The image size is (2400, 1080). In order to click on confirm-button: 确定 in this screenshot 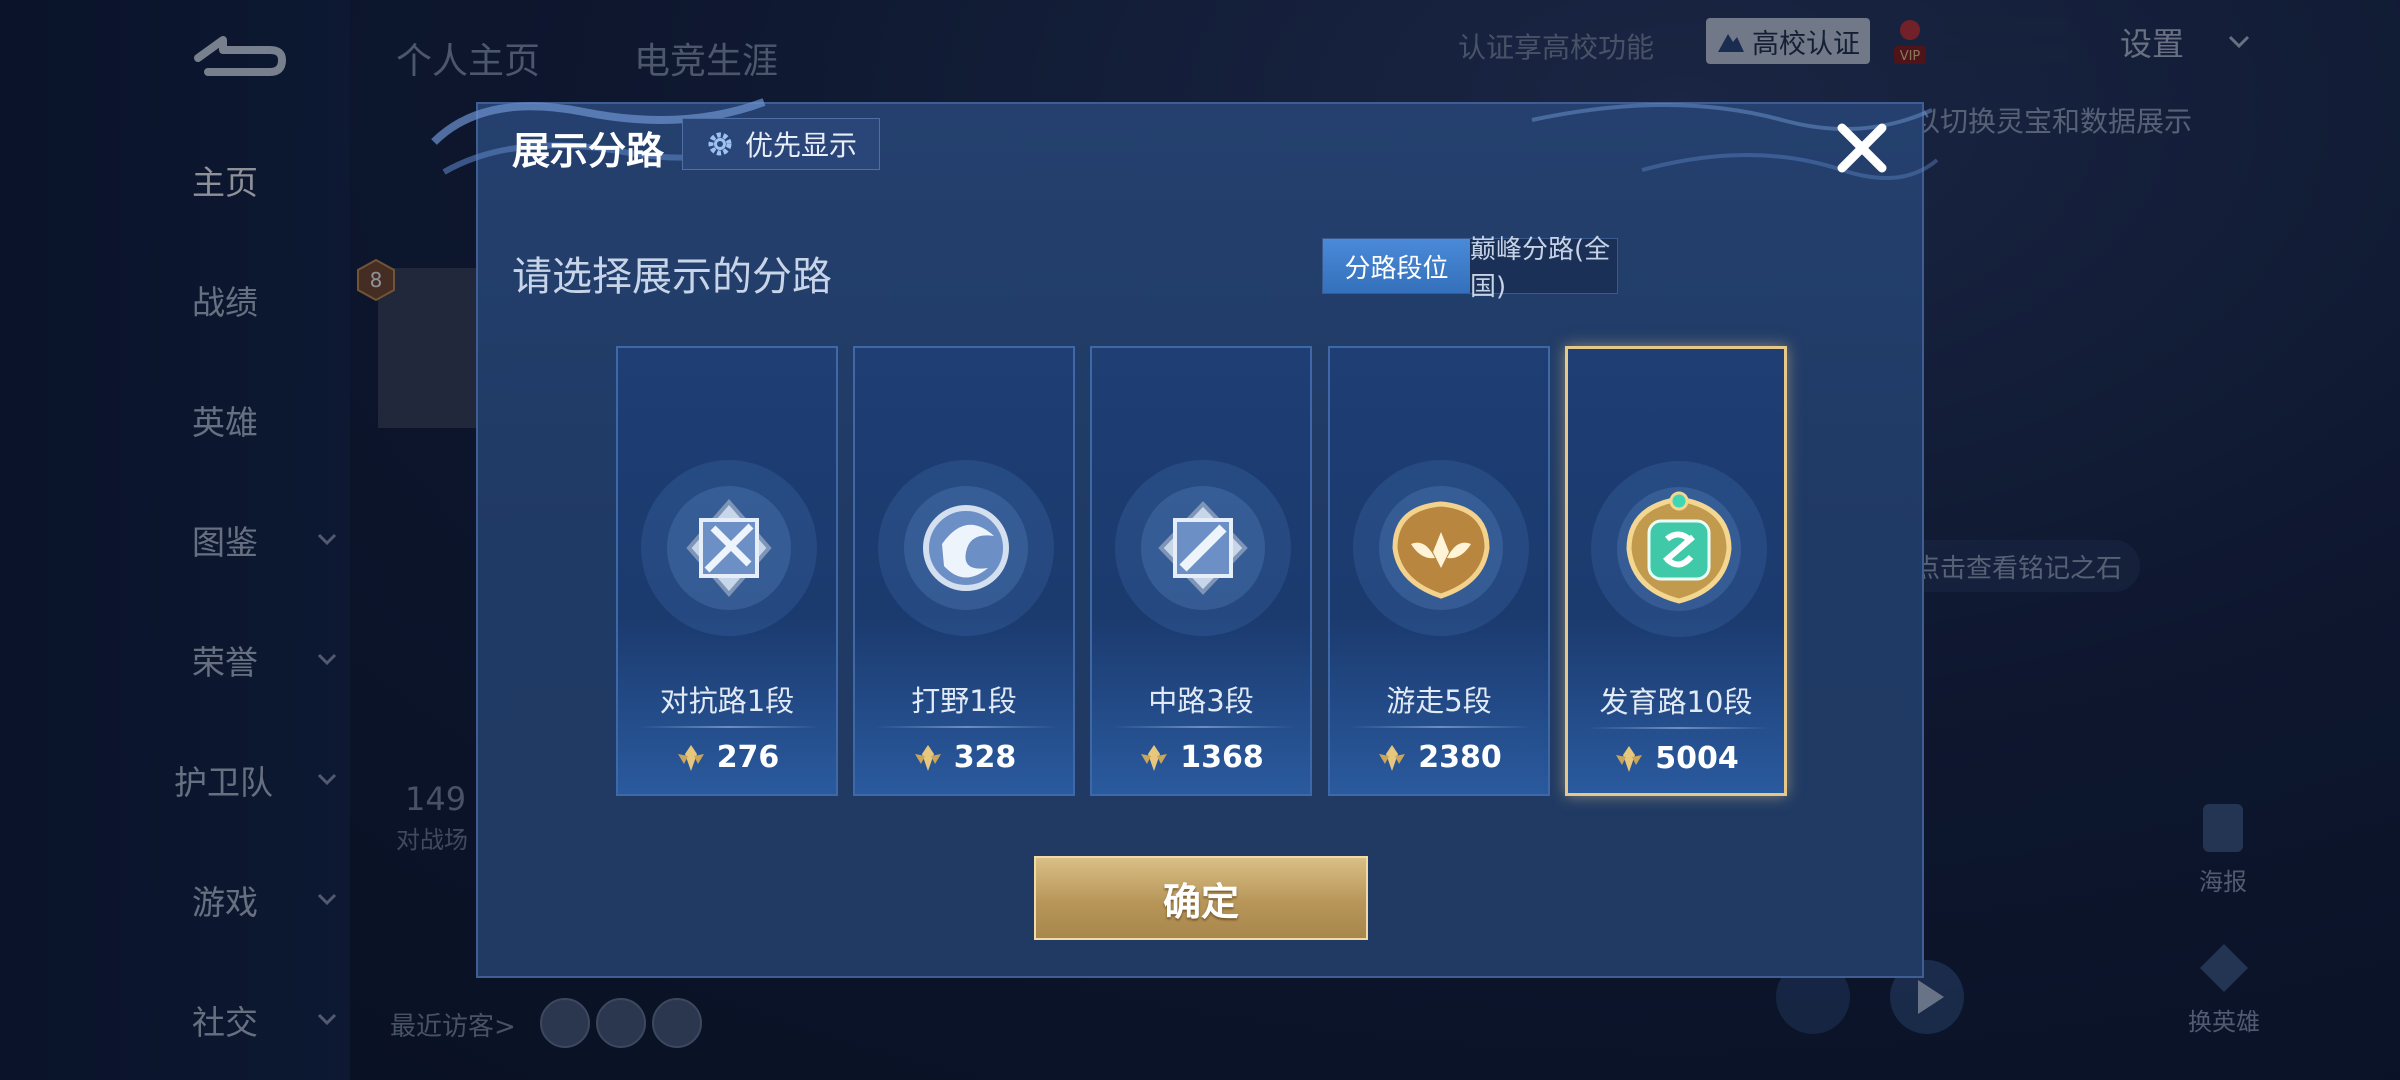, I will do `click(1201, 898)`.